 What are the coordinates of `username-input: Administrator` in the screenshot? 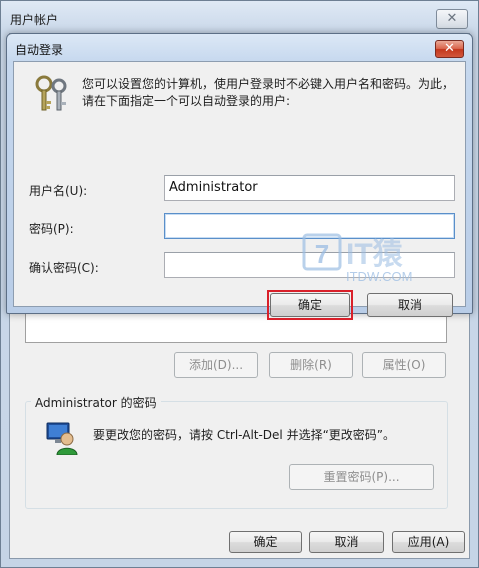 It's located at (309, 188).